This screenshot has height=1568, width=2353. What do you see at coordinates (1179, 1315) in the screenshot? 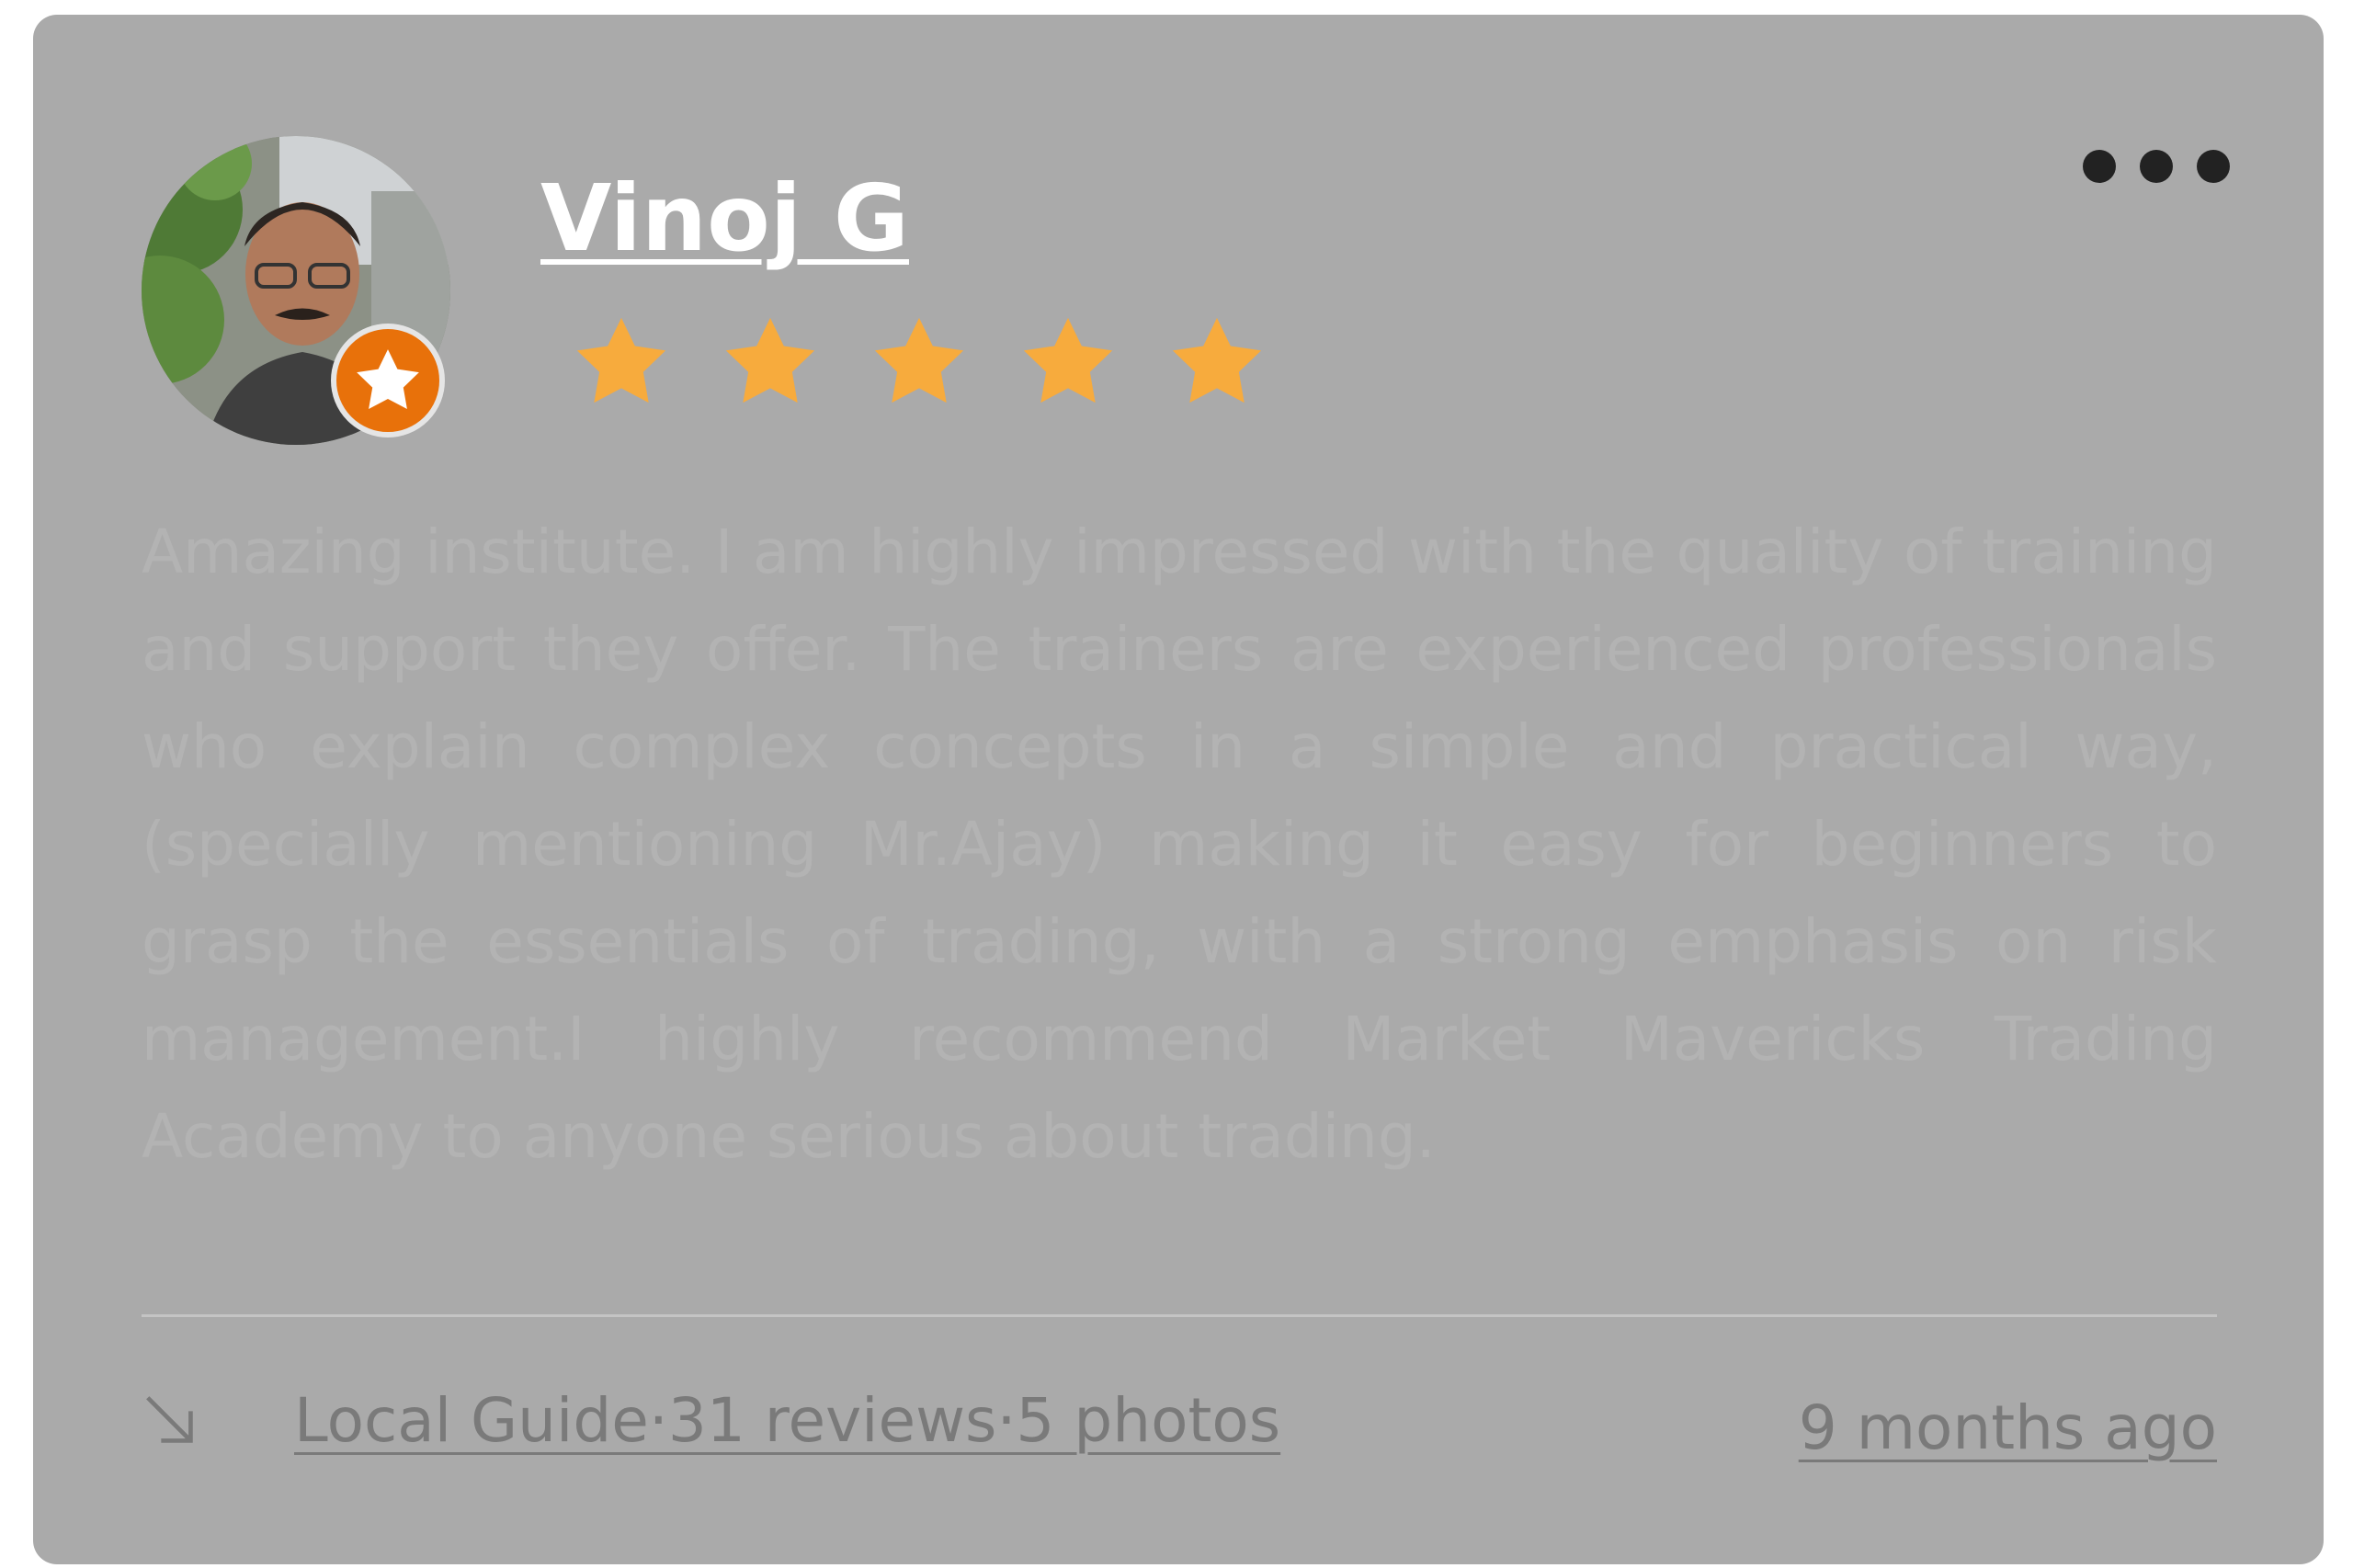
I see `divider` at bounding box center [1179, 1315].